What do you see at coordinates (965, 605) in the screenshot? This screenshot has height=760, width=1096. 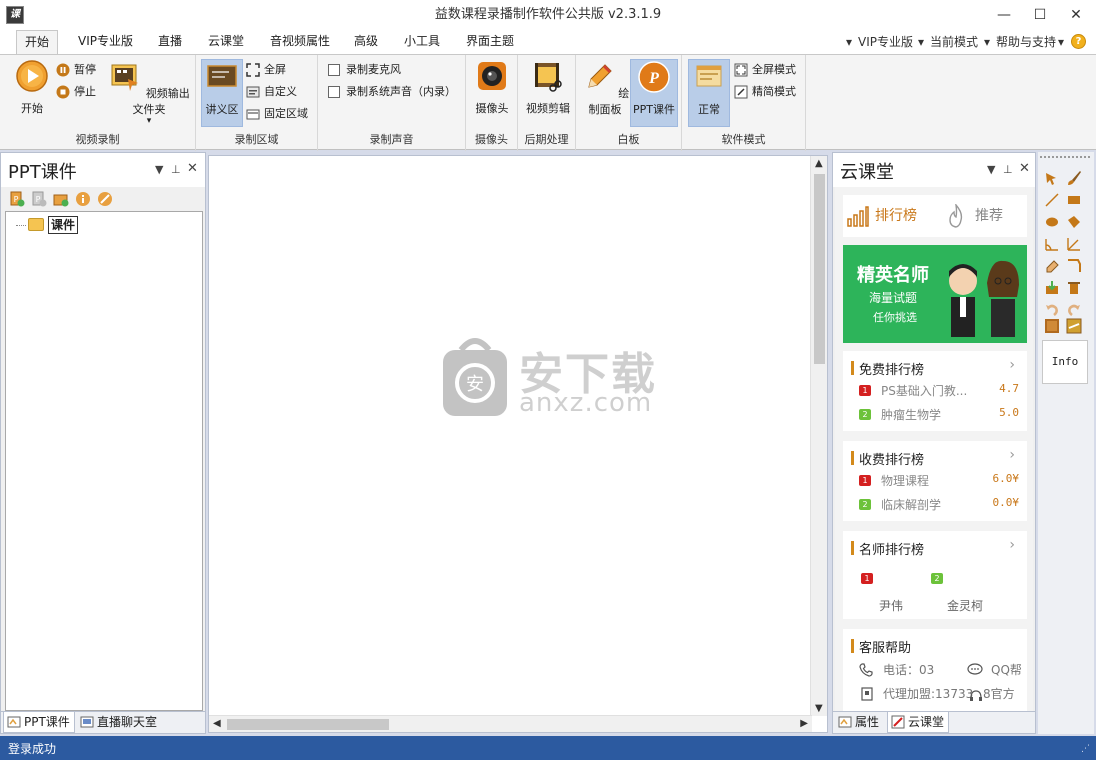 I see `teacher-name: 金灵柯` at bounding box center [965, 605].